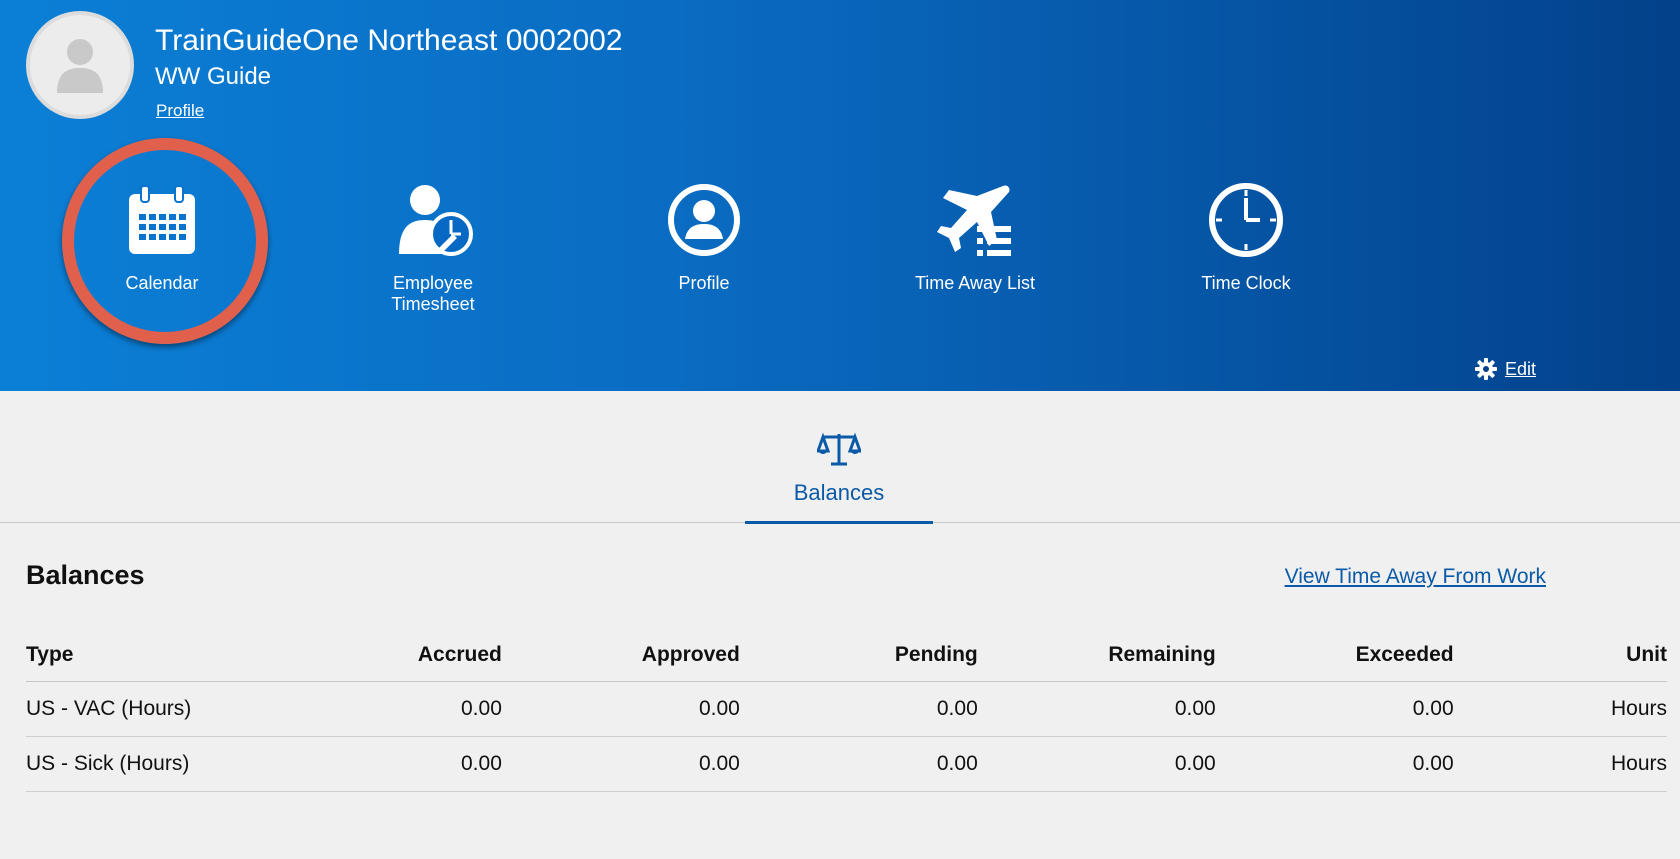 The image size is (1680, 859). What do you see at coordinates (974, 220) in the screenshot?
I see `airplane-list-icon` at bounding box center [974, 220].